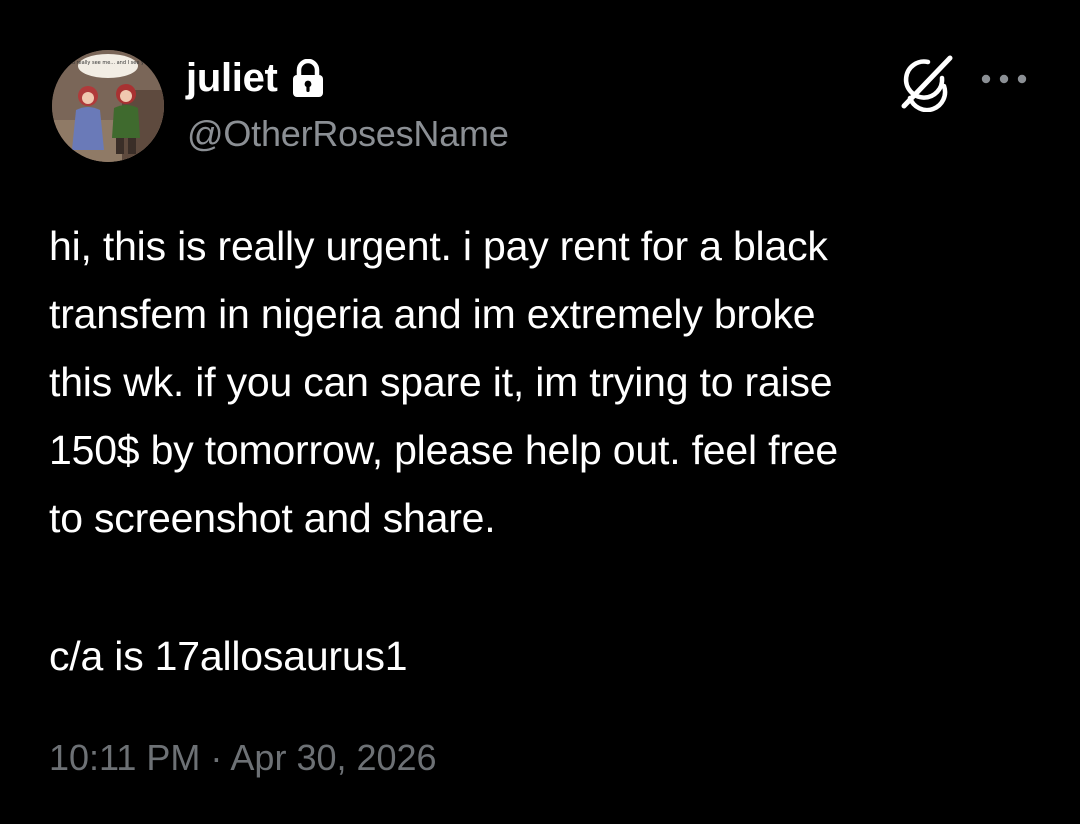 The image size is (1080, 824). What do you see at coordinates (232, 78) in the screenshot?
I see `author-display-name: juliet` at bounding box center [232, 78].